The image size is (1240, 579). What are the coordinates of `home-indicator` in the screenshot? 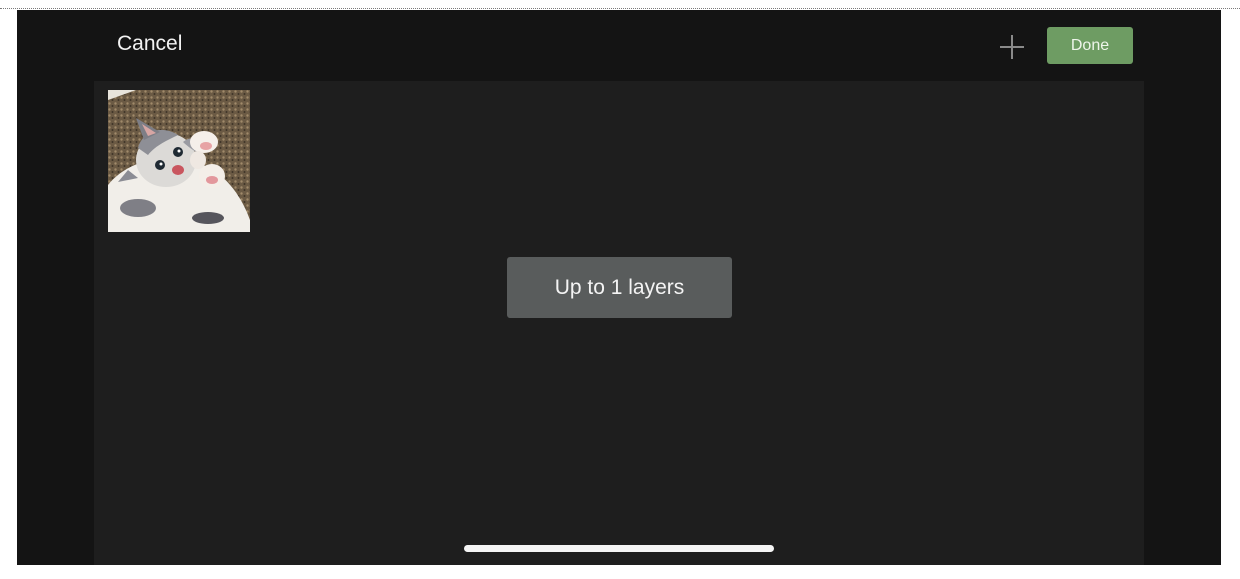 It's located at (619, 548).